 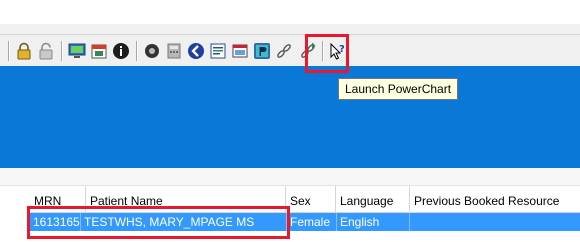 What do you see at coordinates (121, 51) in the screenshot?
I see `info-icon` at bounding box center [121, 51].